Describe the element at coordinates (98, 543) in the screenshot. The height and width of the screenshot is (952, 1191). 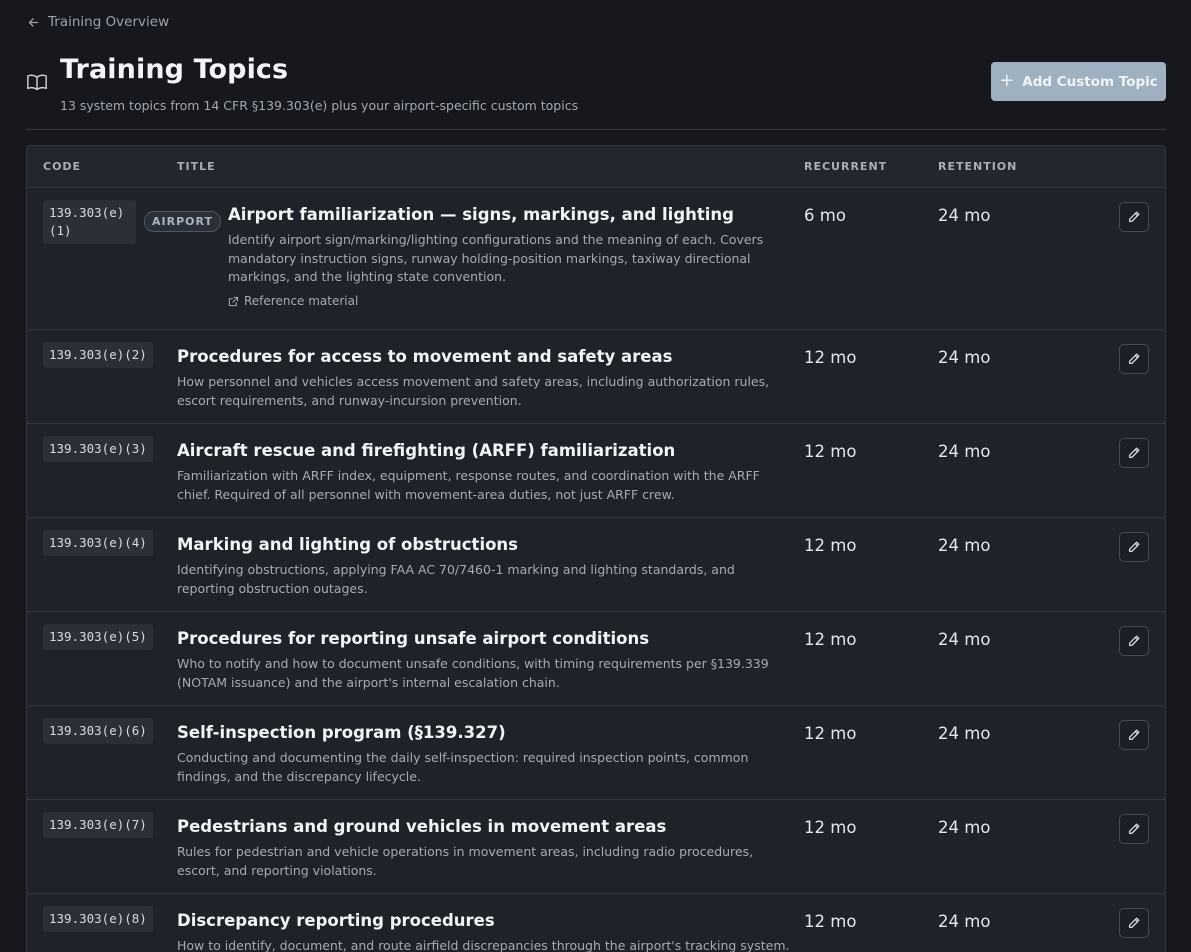
I see `topic-code: 139.303(e)(4)` at that location.